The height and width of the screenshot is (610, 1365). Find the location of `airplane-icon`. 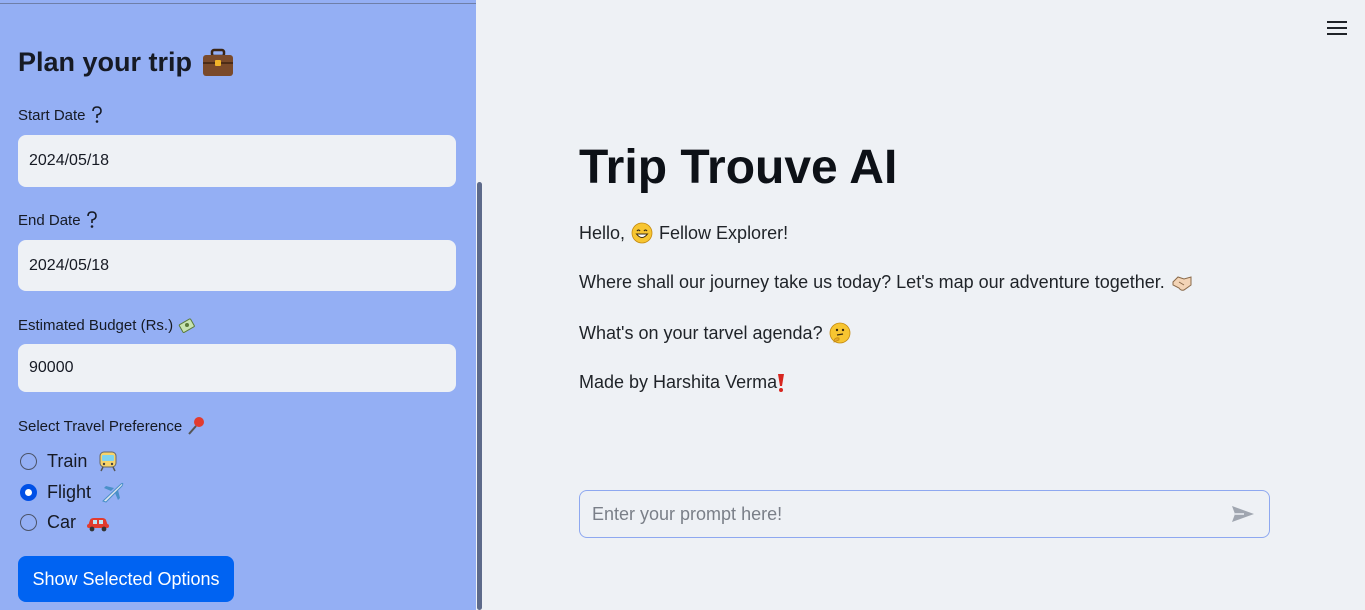

airplane-icon is located at coordinates (113, 492).